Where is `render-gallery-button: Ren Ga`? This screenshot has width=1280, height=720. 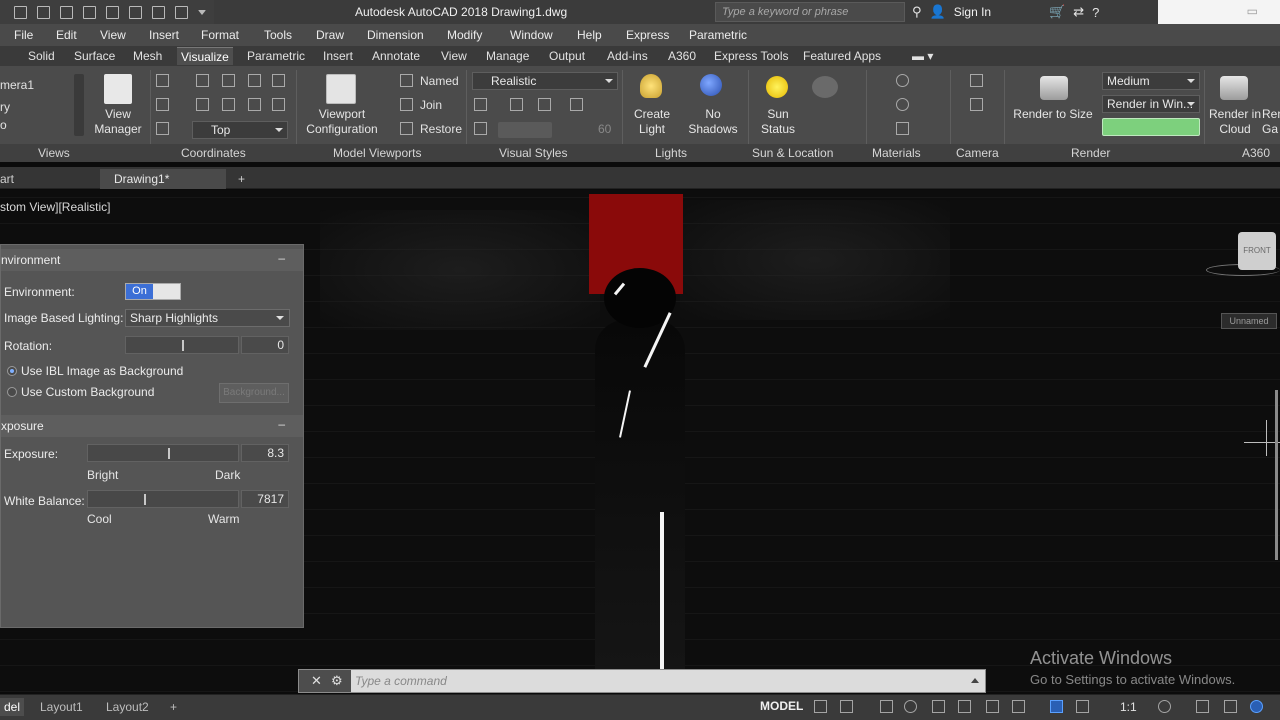 render-gallery-button: Ren Ga is located at coordinates (1271, 122).